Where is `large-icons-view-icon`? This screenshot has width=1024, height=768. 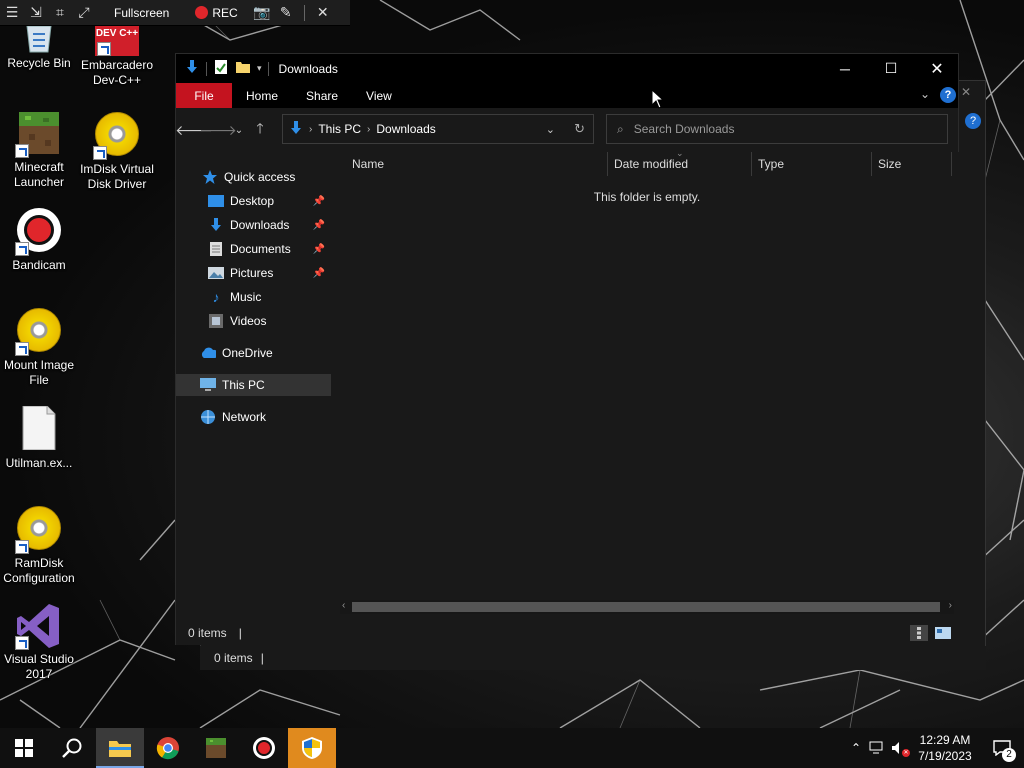 large-icons-view-icon is located at coordinates (943, 633).